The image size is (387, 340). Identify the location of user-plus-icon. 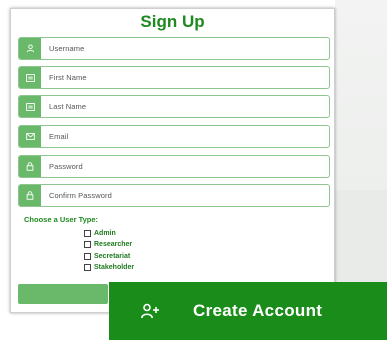
(152, 311).